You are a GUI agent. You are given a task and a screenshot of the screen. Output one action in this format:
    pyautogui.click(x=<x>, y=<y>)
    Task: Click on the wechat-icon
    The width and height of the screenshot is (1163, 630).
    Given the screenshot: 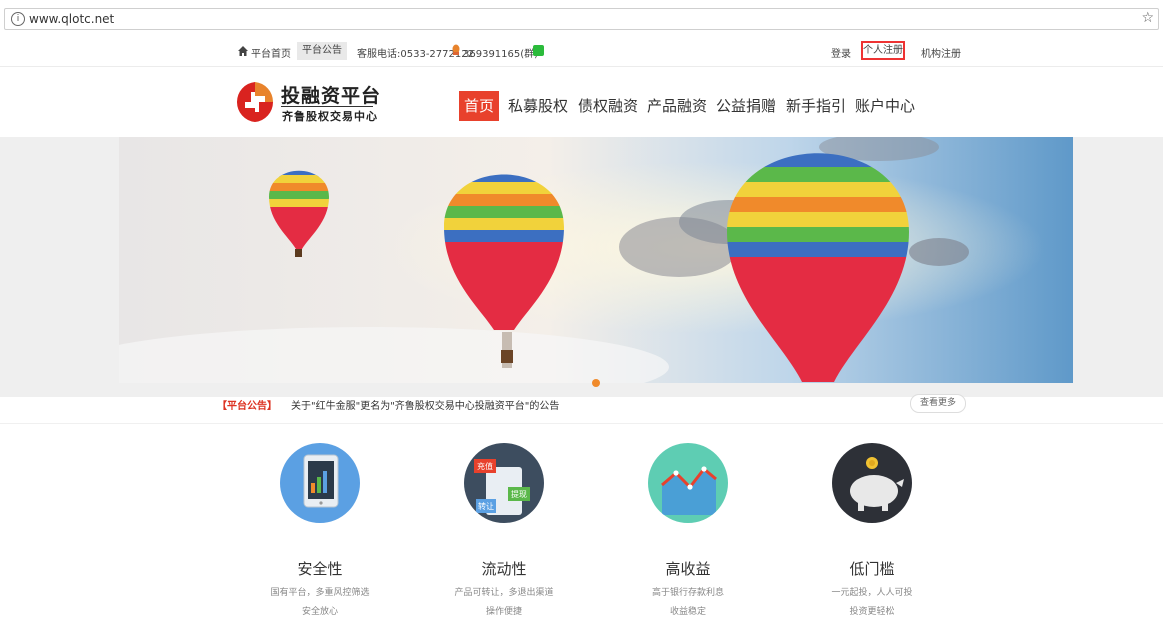 What is the action you would take?
    pyautogui.click(x=538, y=50)
    